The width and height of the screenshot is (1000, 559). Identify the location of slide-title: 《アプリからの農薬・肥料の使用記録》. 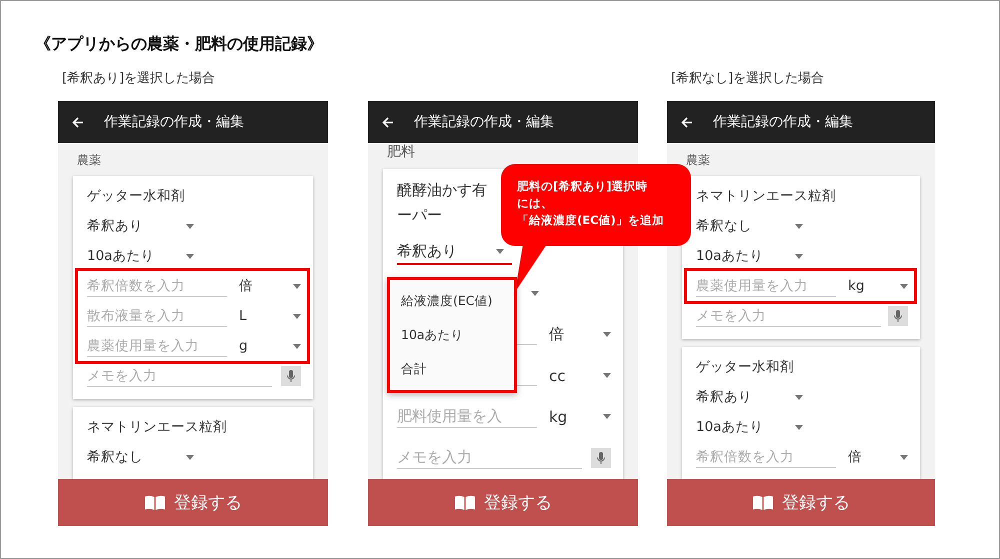
(179, 44).